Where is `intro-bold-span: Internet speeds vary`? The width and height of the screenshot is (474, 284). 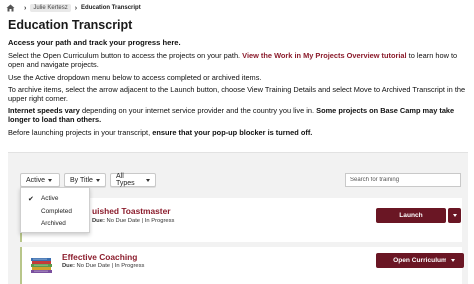
intro-bold-span: Internet speeds vary is located at coordinates (44, 111).